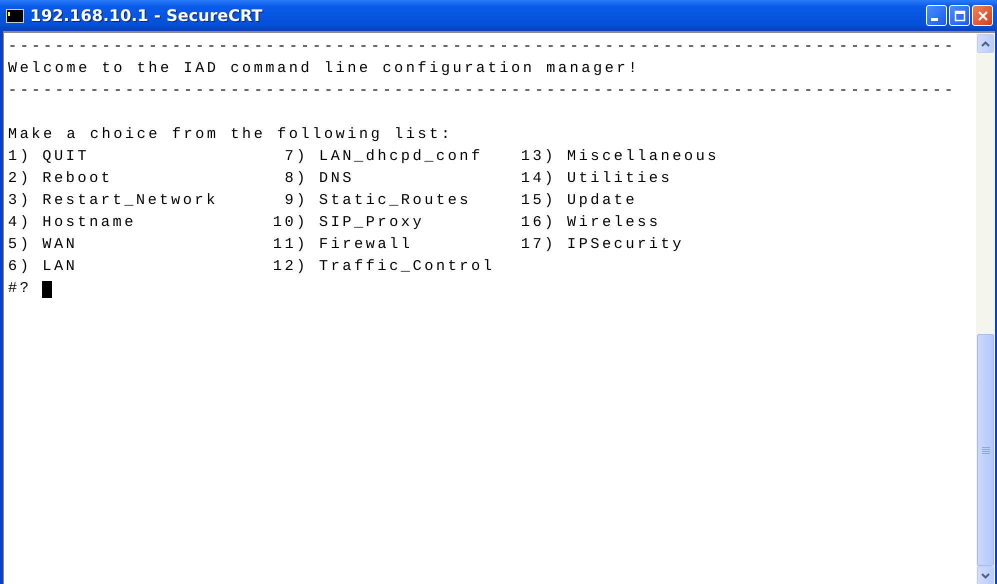 The height and width of the screenshot is (584, 997). I want to click on chevron-up-icon, so click(985, 43).